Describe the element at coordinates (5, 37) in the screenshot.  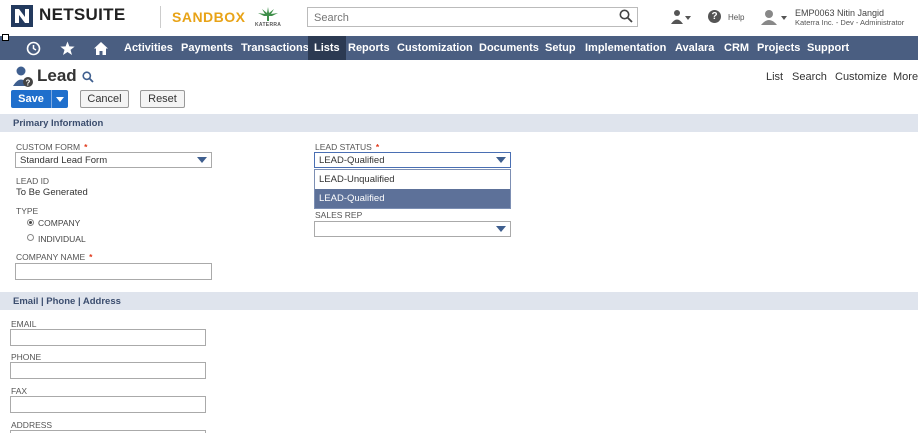
I see `window-corner-marker` at that location.